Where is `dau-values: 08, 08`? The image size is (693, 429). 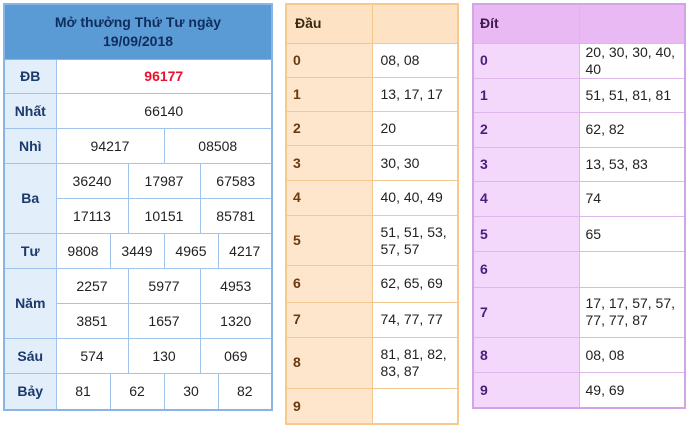 dau-values: 08, 08 is located at coordinates (415, 60).